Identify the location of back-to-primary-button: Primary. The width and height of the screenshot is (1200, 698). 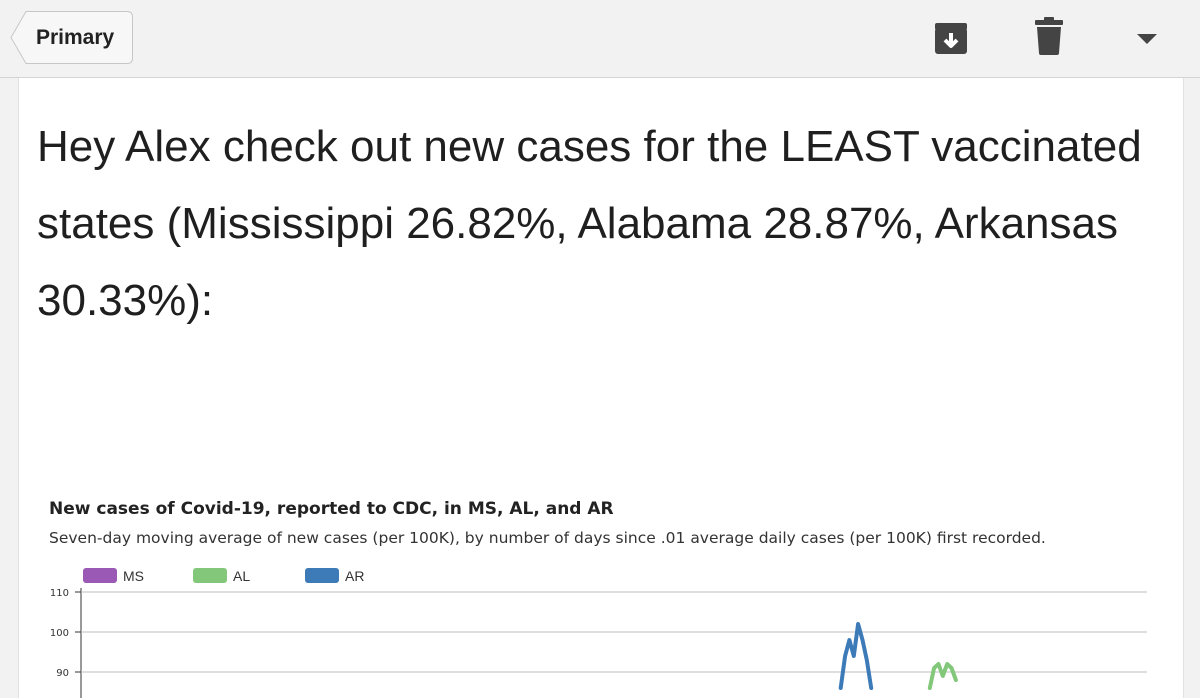
(71, 37).